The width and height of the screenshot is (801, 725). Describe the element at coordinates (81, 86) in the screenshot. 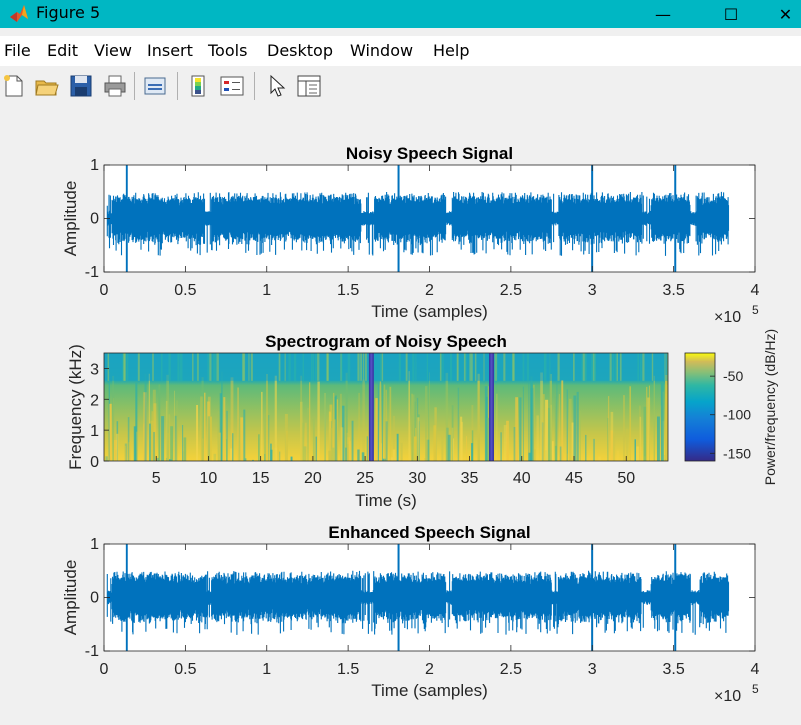

I see `save-icon` at that location.